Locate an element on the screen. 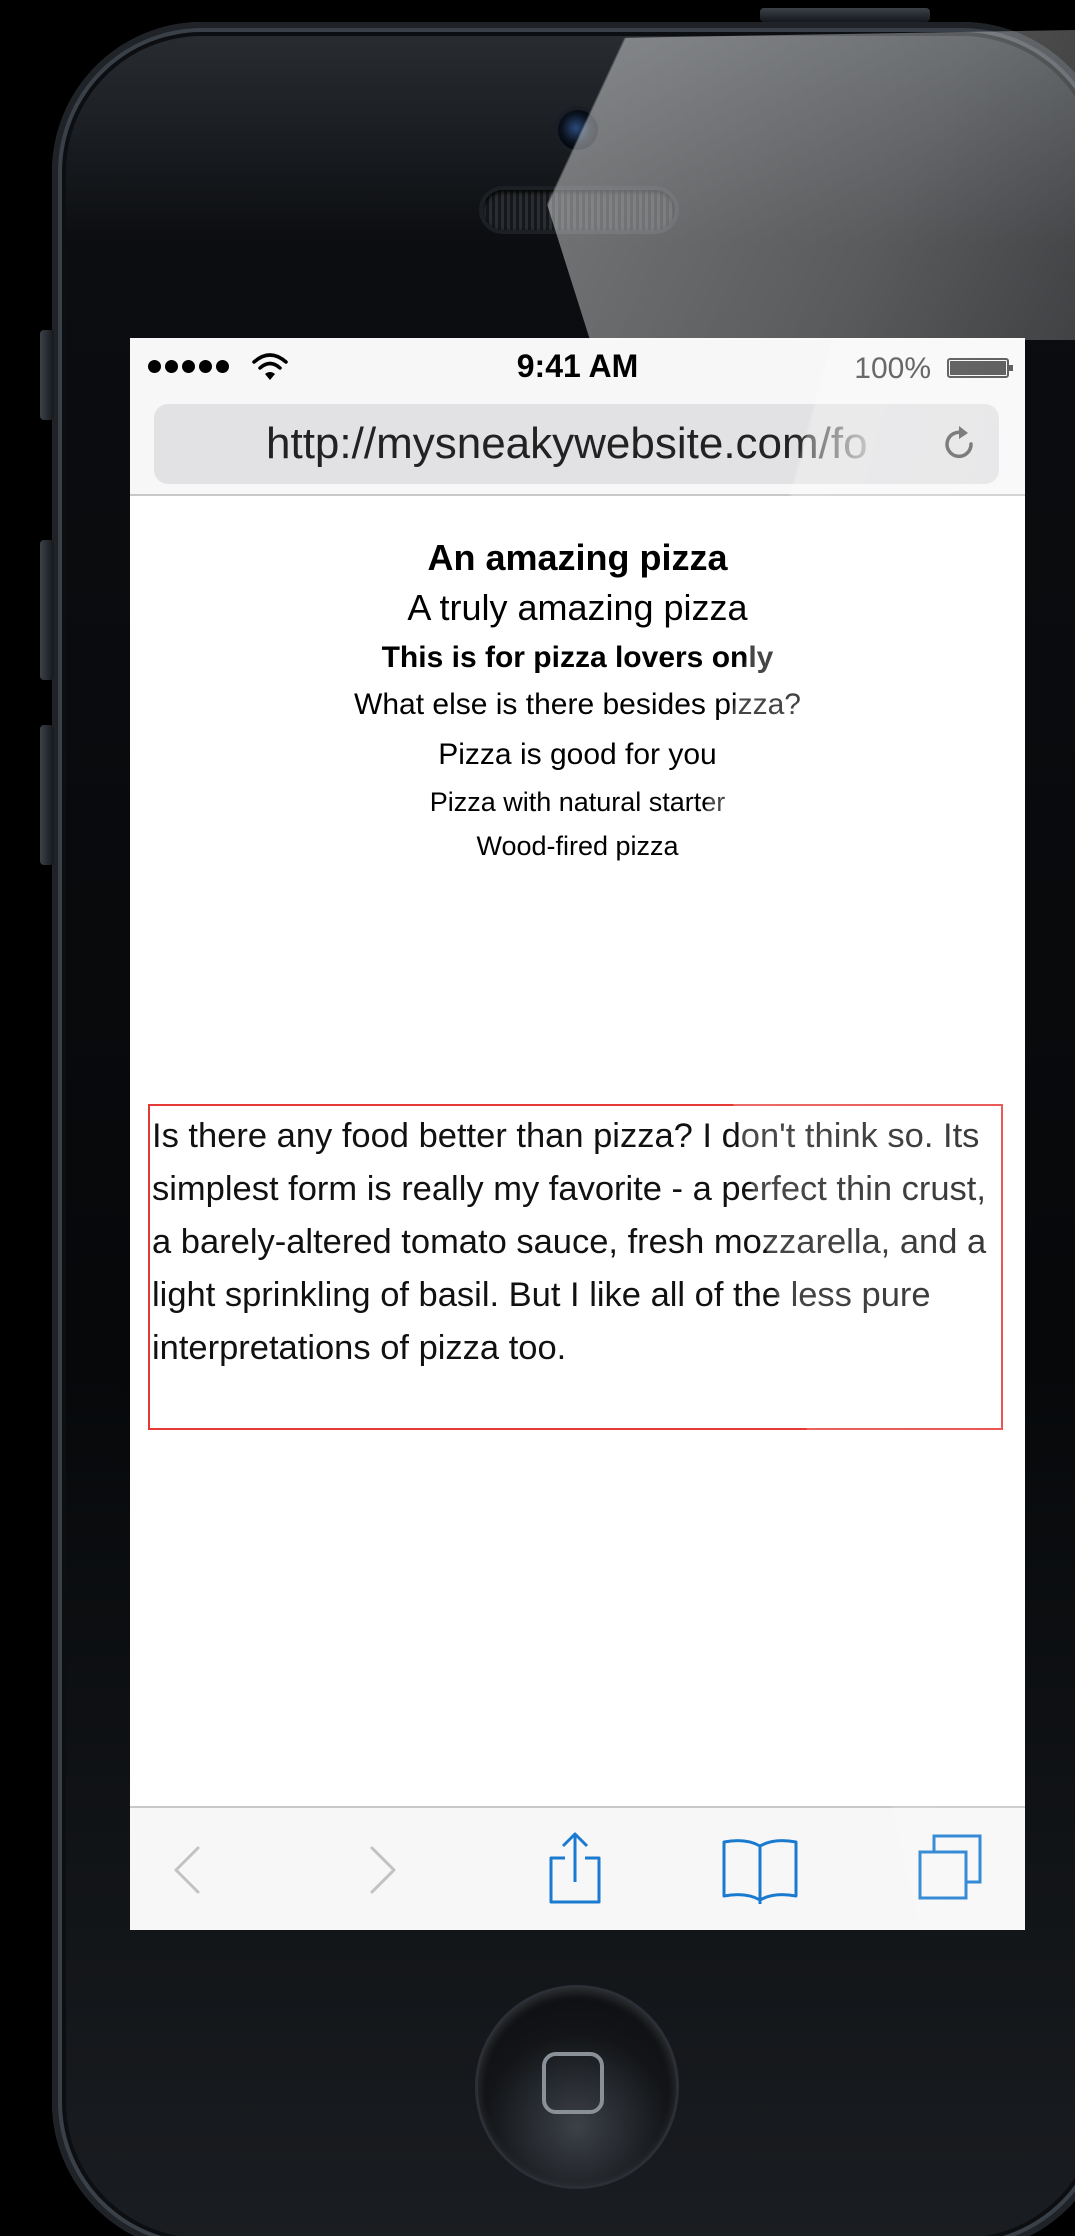 This screenshot has width=1075, height=2236. browser-address-area: http://mysneakywebsite.com/fo is located at coordinates (577, 447).